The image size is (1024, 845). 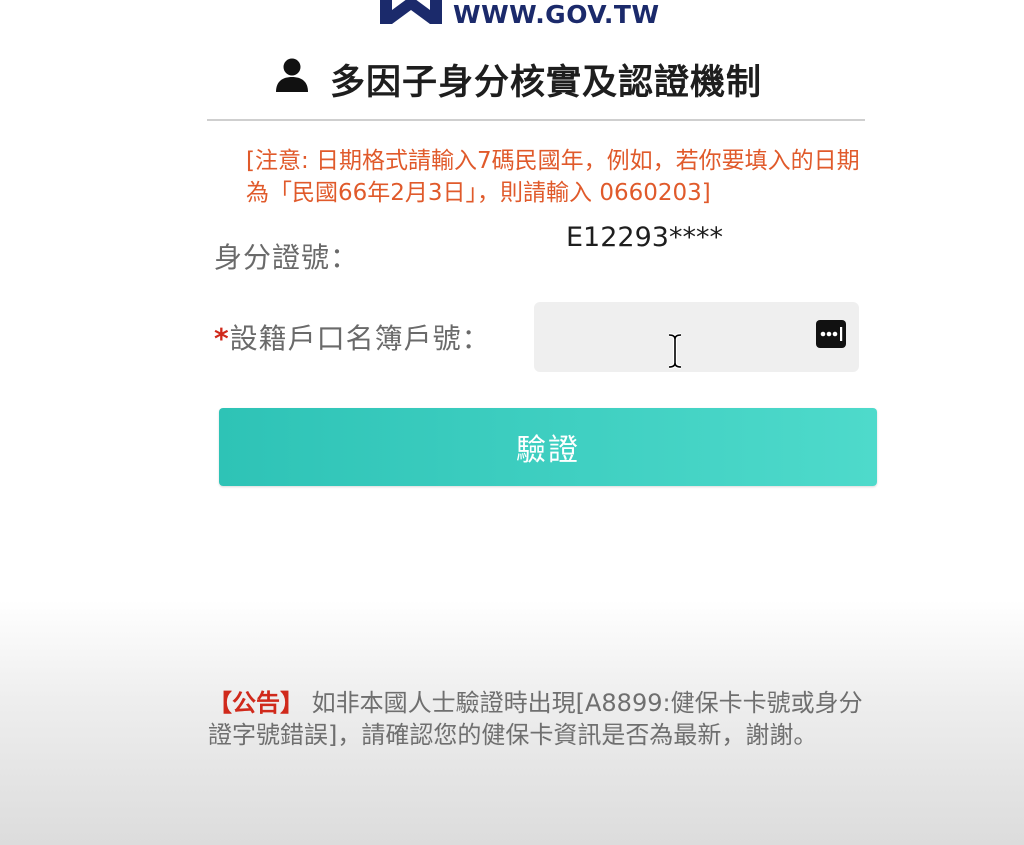 I want to click on household-number-label: *設籍戶口名簿戶號：, so click(x=352, y=337).